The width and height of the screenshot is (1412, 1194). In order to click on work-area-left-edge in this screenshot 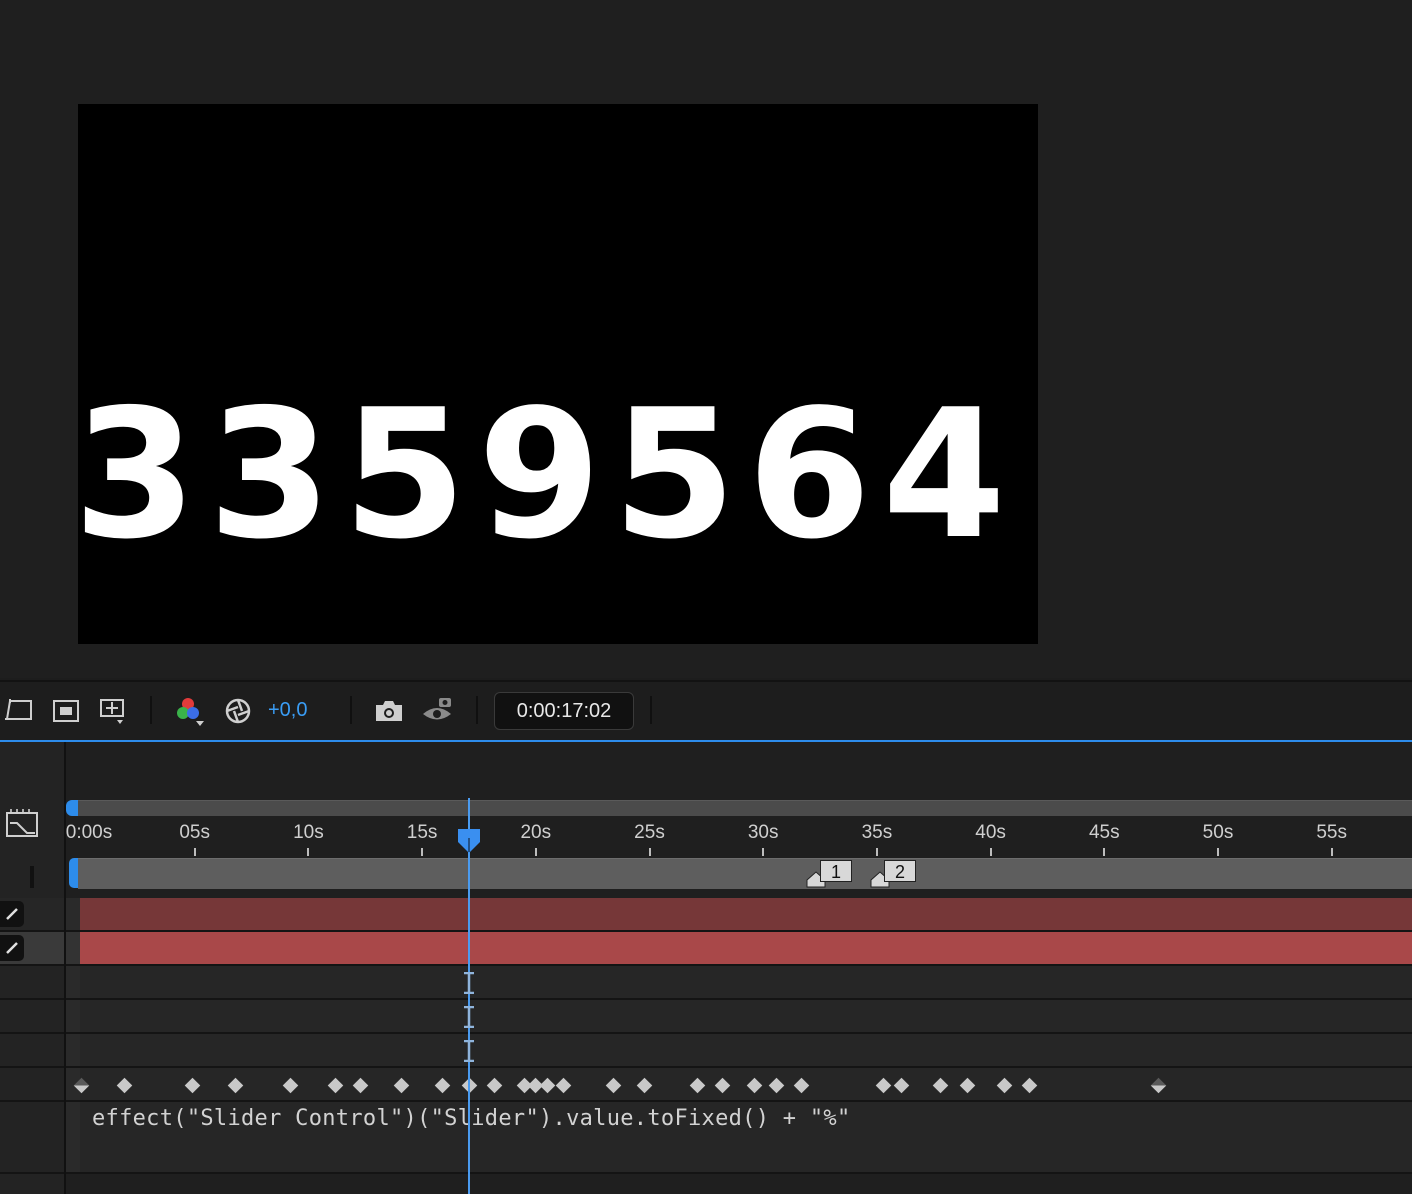, I will do `click(32, 877)`.